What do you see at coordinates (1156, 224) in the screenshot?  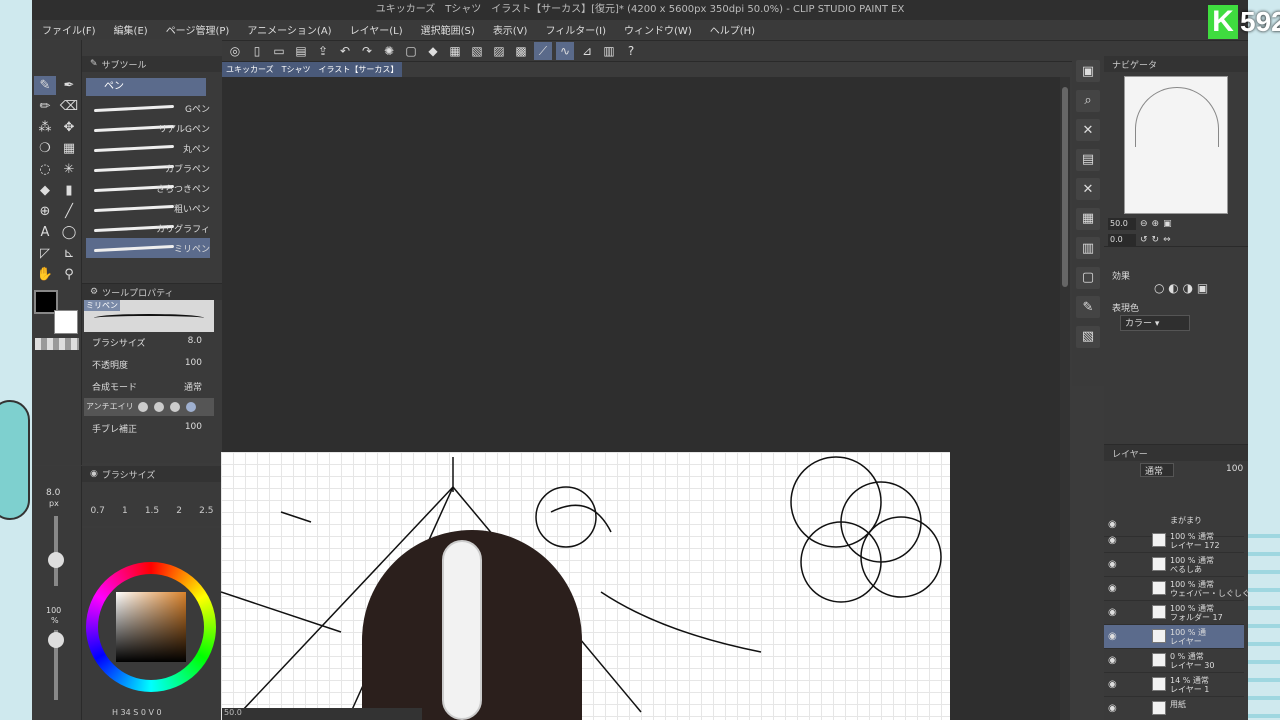 I see `zoom-in-icon: ⊕` at bounding box center [1156, 224].